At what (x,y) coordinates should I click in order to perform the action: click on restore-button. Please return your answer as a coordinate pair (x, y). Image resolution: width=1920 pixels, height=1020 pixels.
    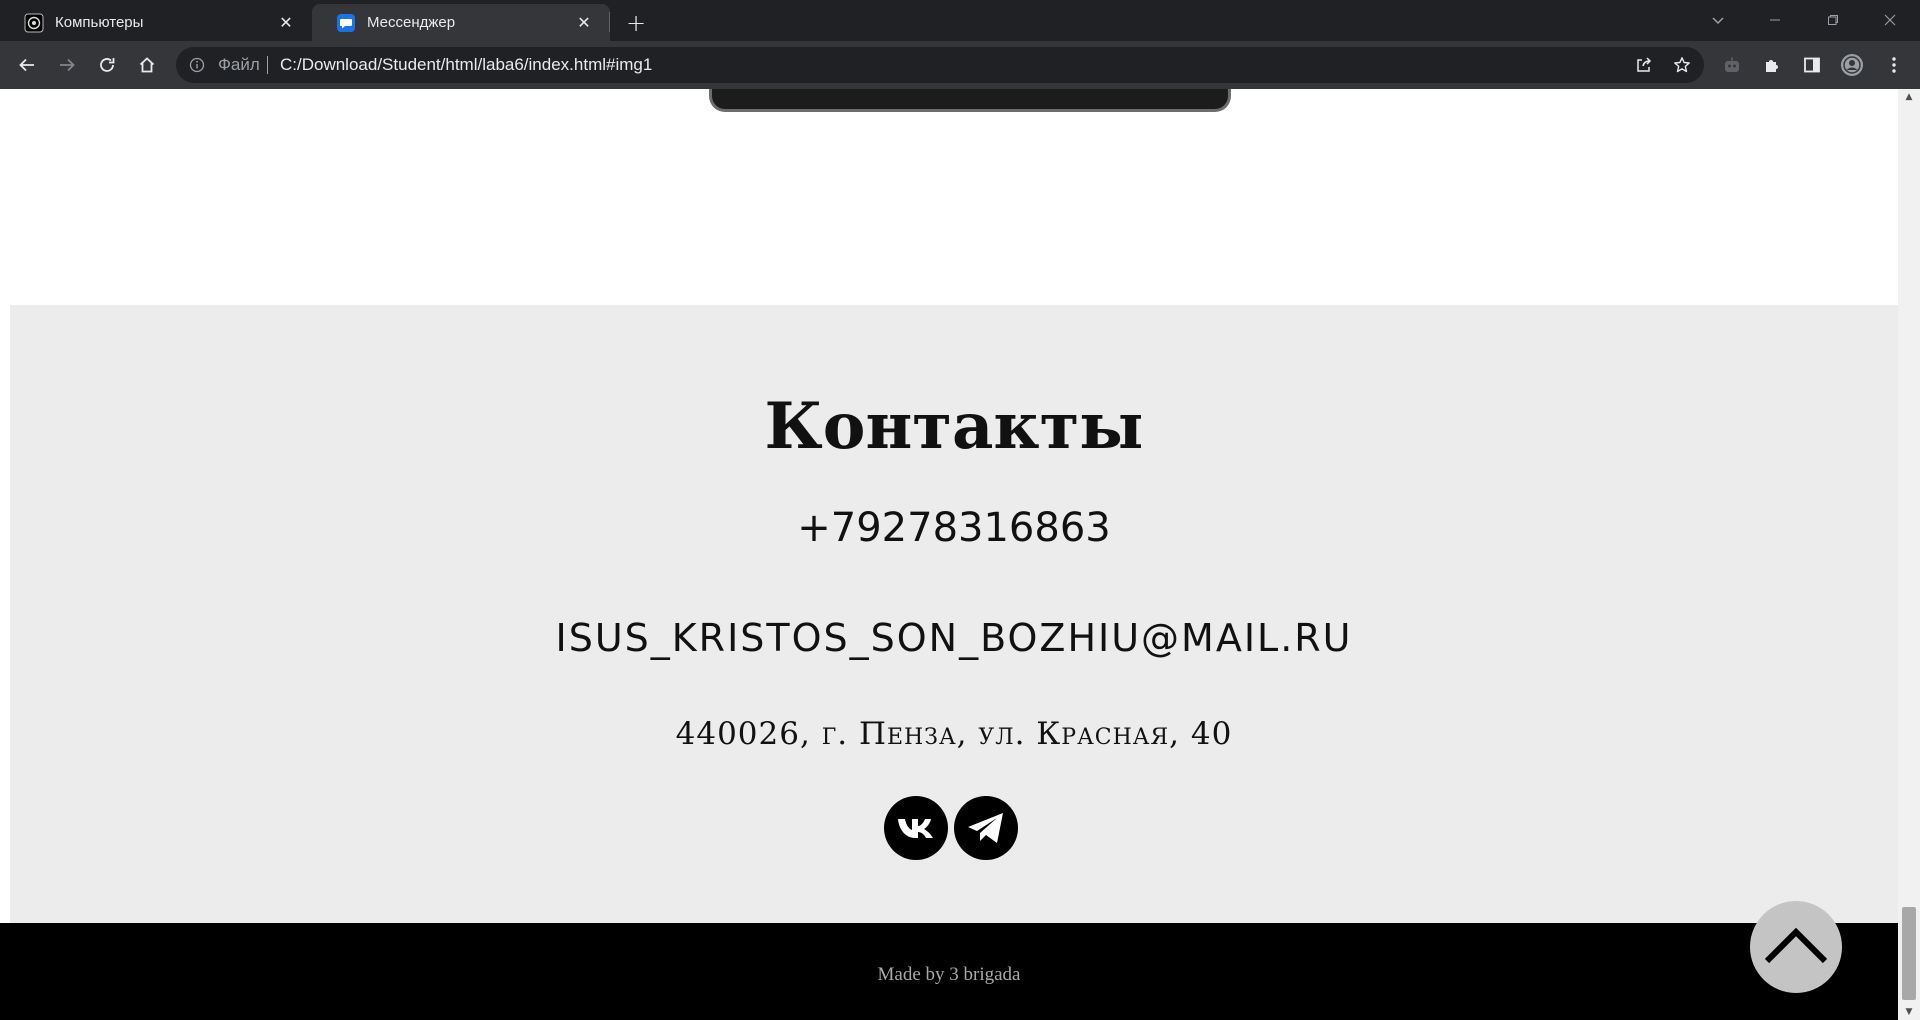
    Looking at the image, I should click on (1833, 20).